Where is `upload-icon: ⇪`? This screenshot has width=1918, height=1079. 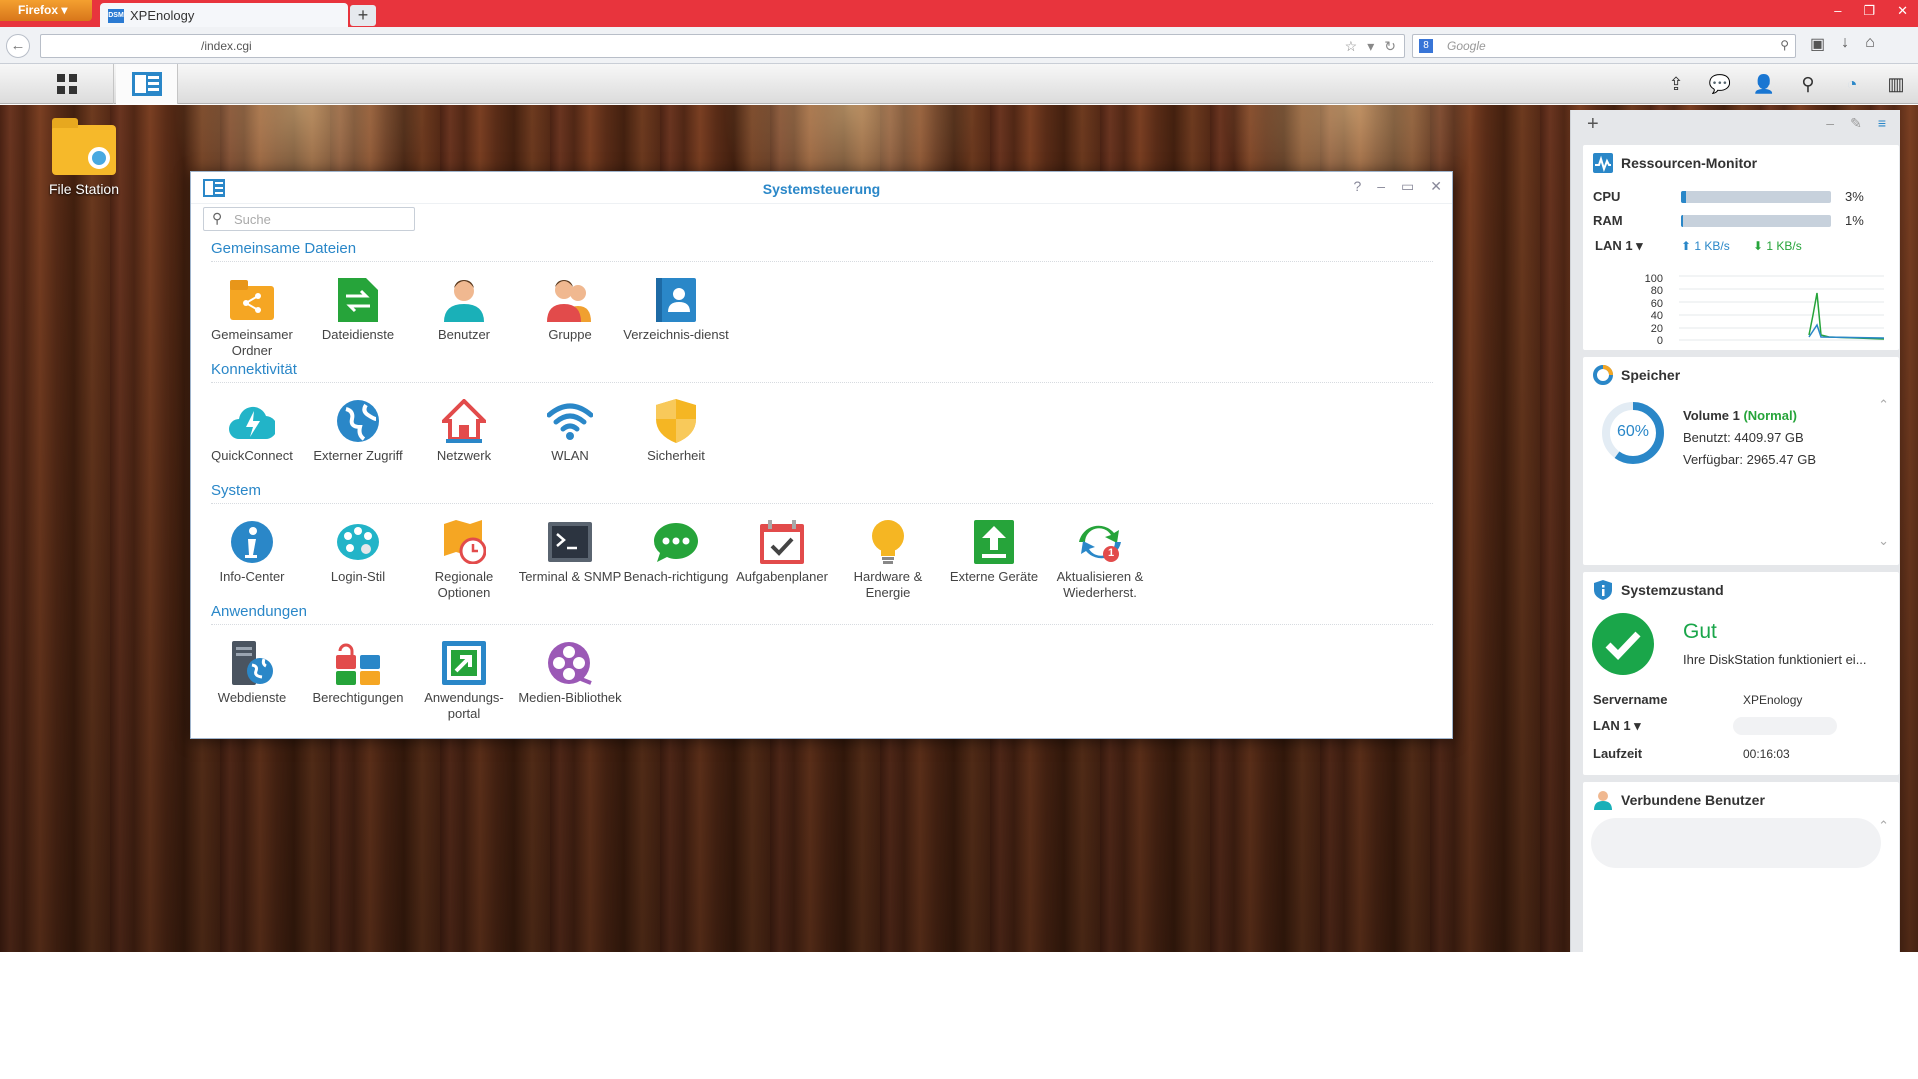 upload-icon: ⇪ is located at coordinates (1676, 84).